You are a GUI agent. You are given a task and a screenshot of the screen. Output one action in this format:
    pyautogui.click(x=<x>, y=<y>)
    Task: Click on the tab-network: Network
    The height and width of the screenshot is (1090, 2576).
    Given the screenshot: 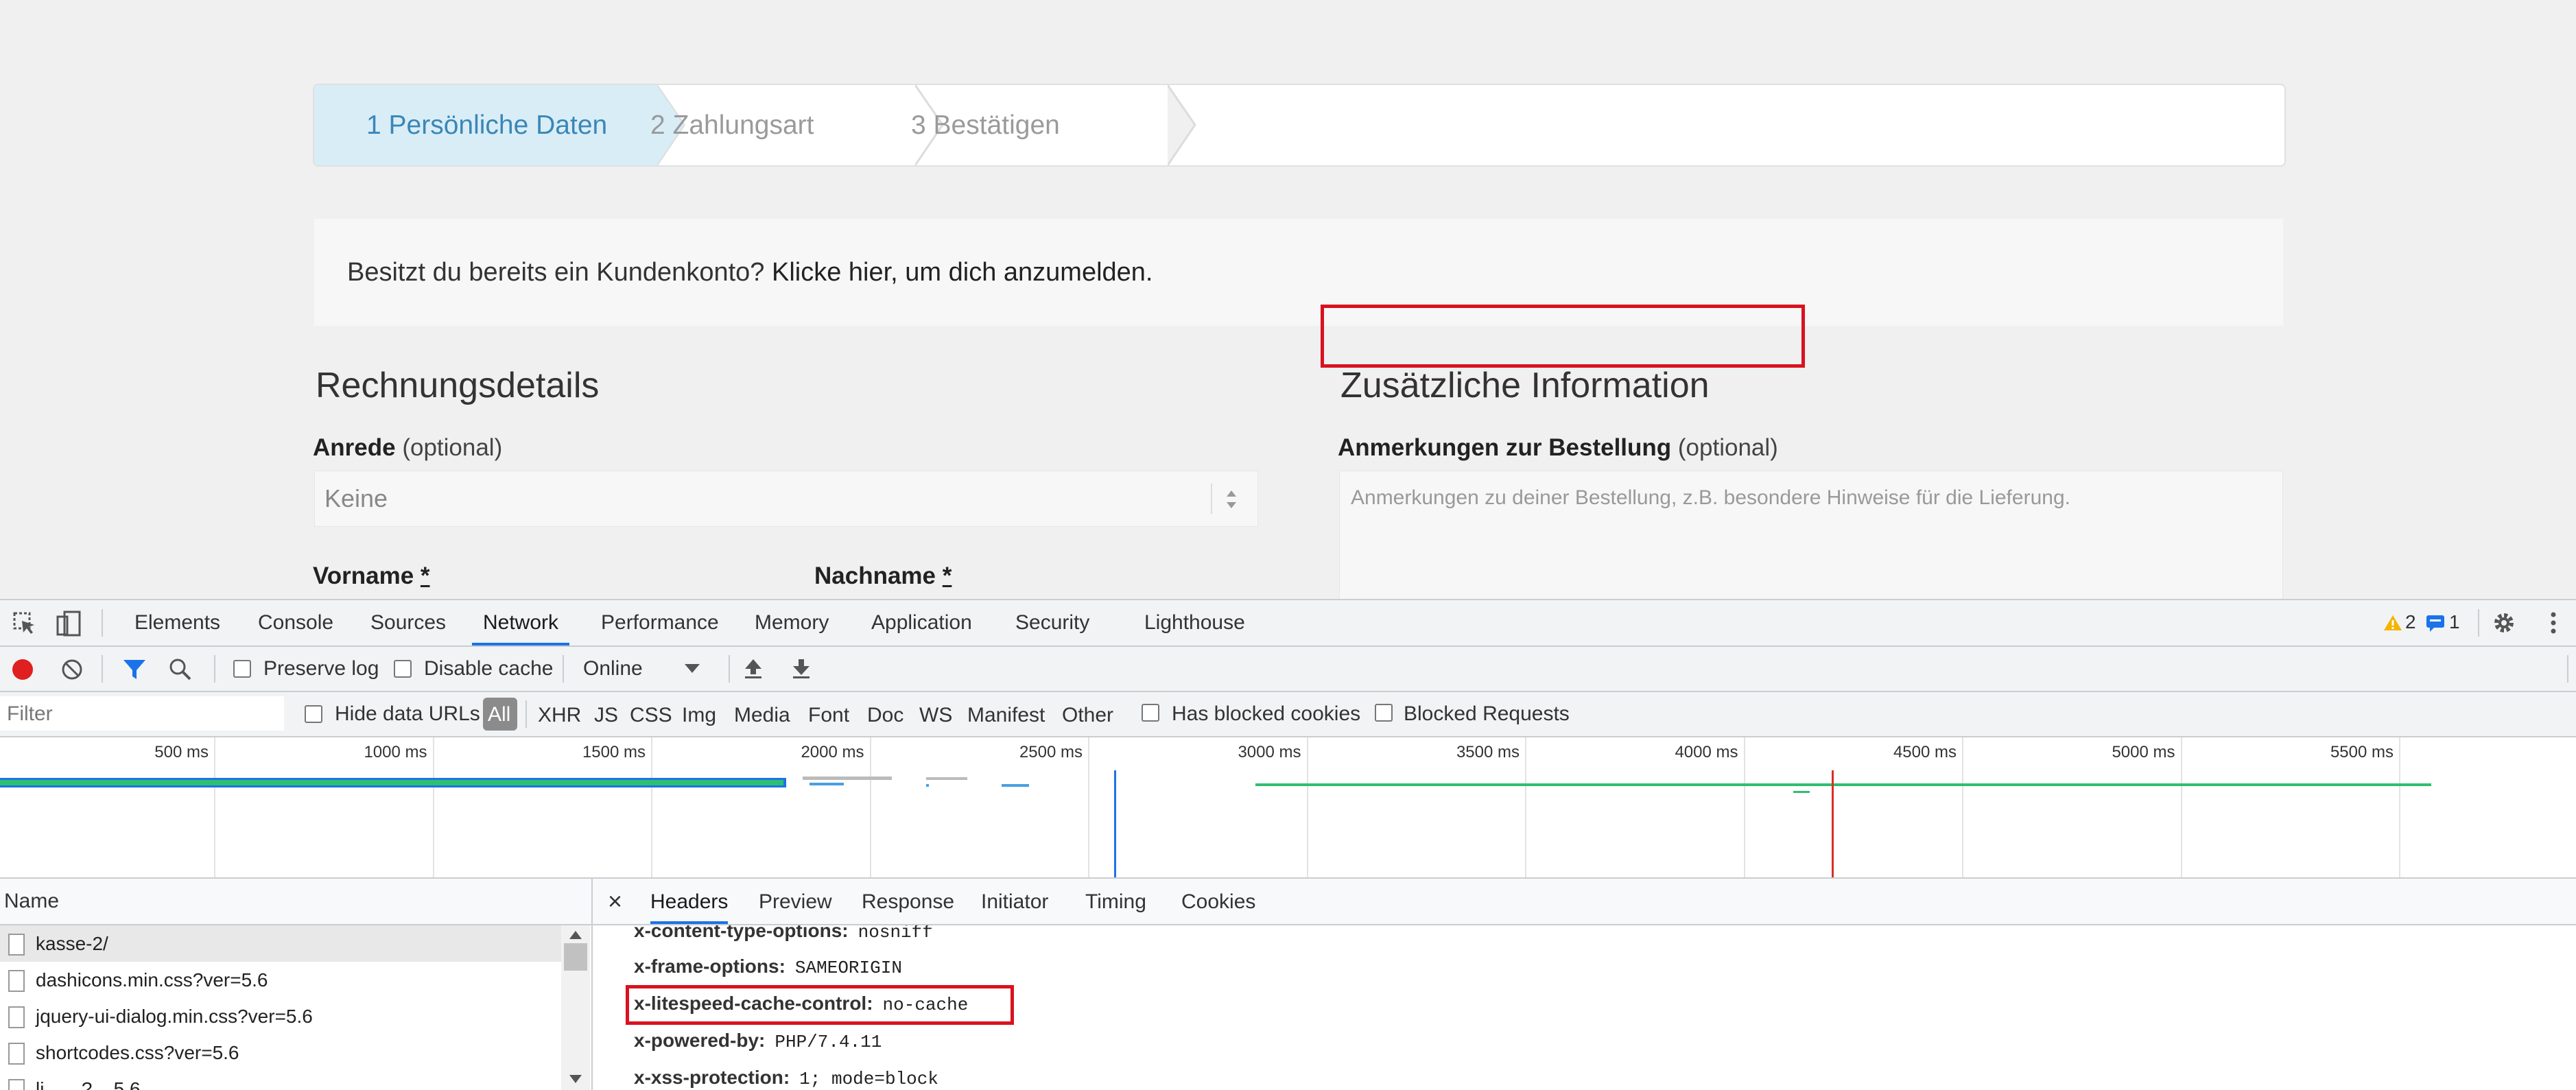 What is the action you would take?
    pyautogui.click(x=521, y=622)
    